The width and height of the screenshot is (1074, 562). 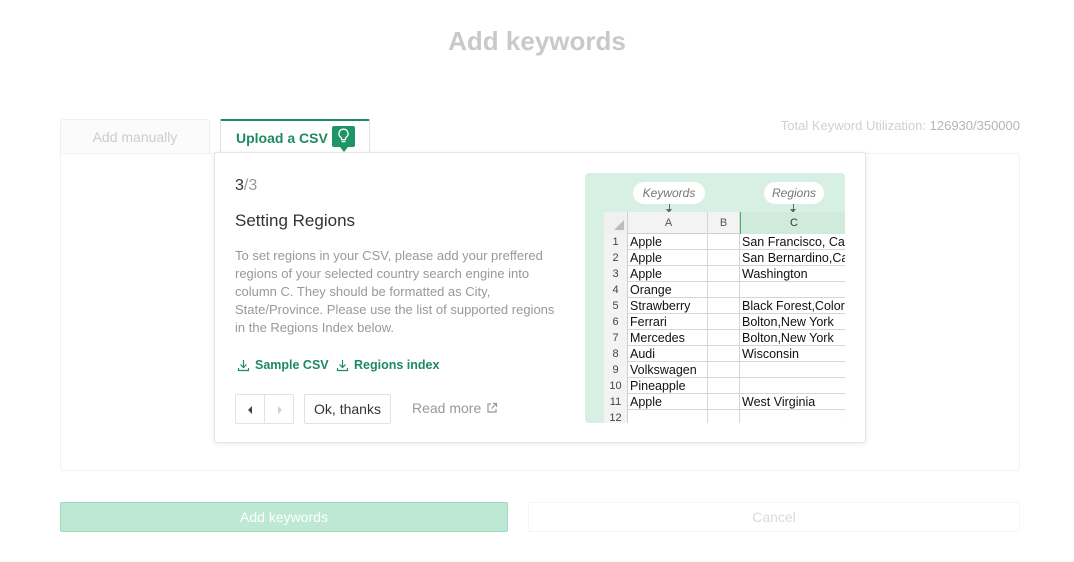 What do you see at coordinates (974, 125) in the screenshot?
I see `utilization-value: 126930/350000` at bounding box center [974, 125].